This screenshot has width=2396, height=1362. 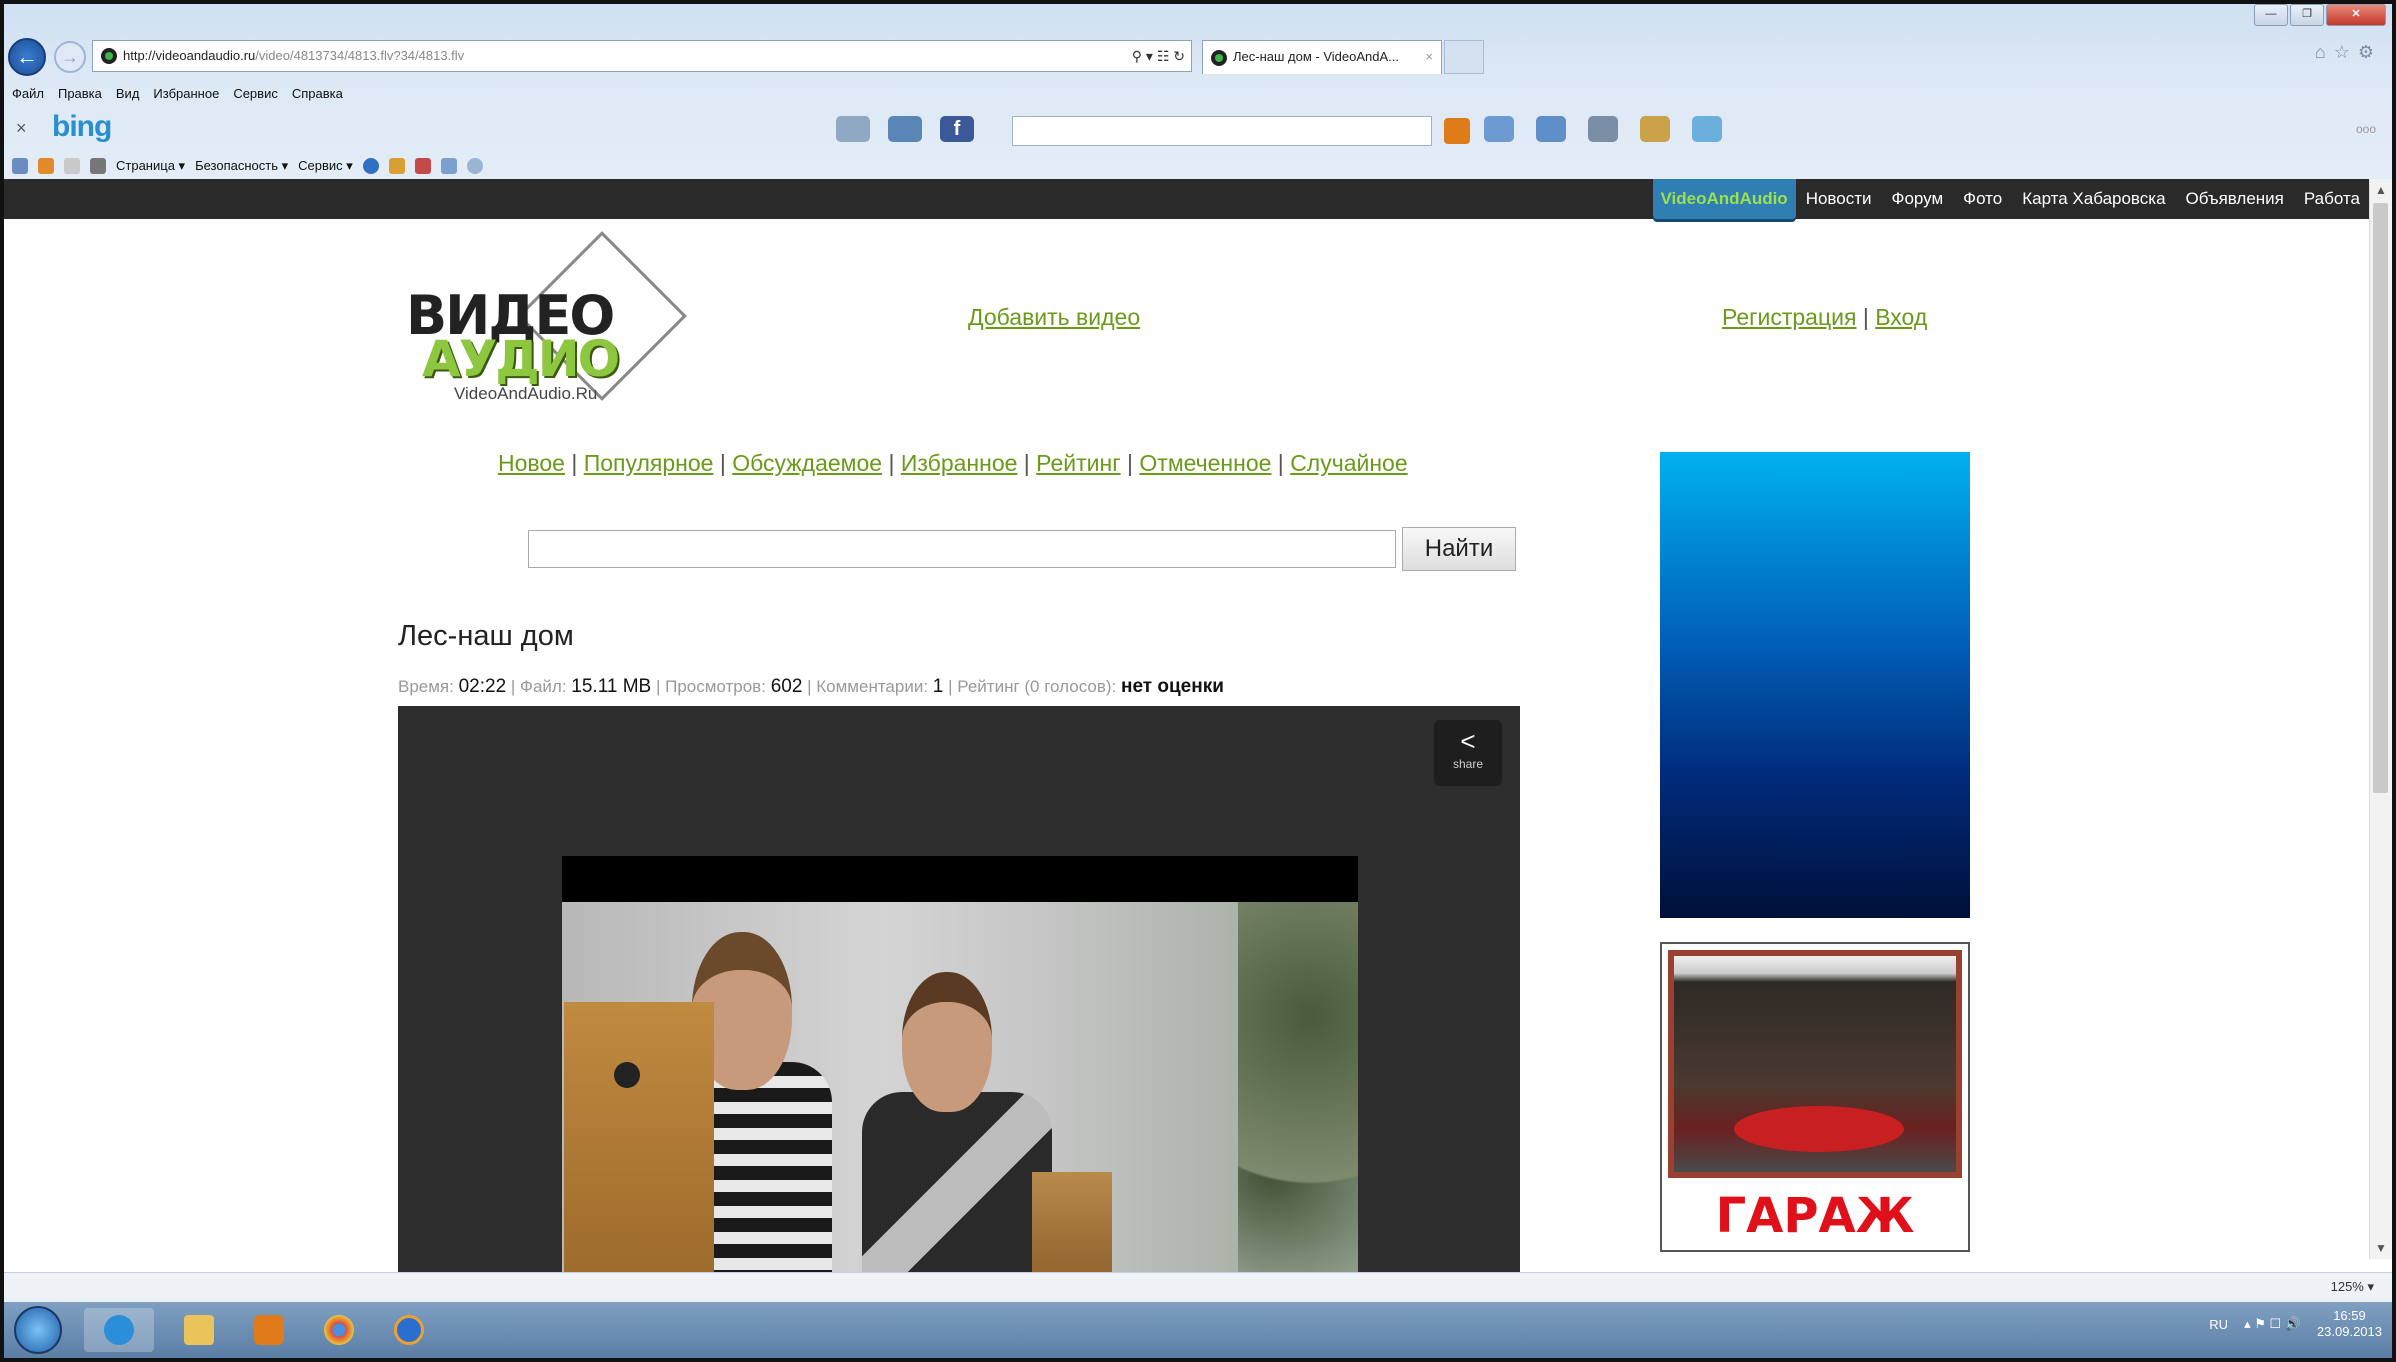 I want to click on nav-jobs: Работа, so click(x=2332, y=199).